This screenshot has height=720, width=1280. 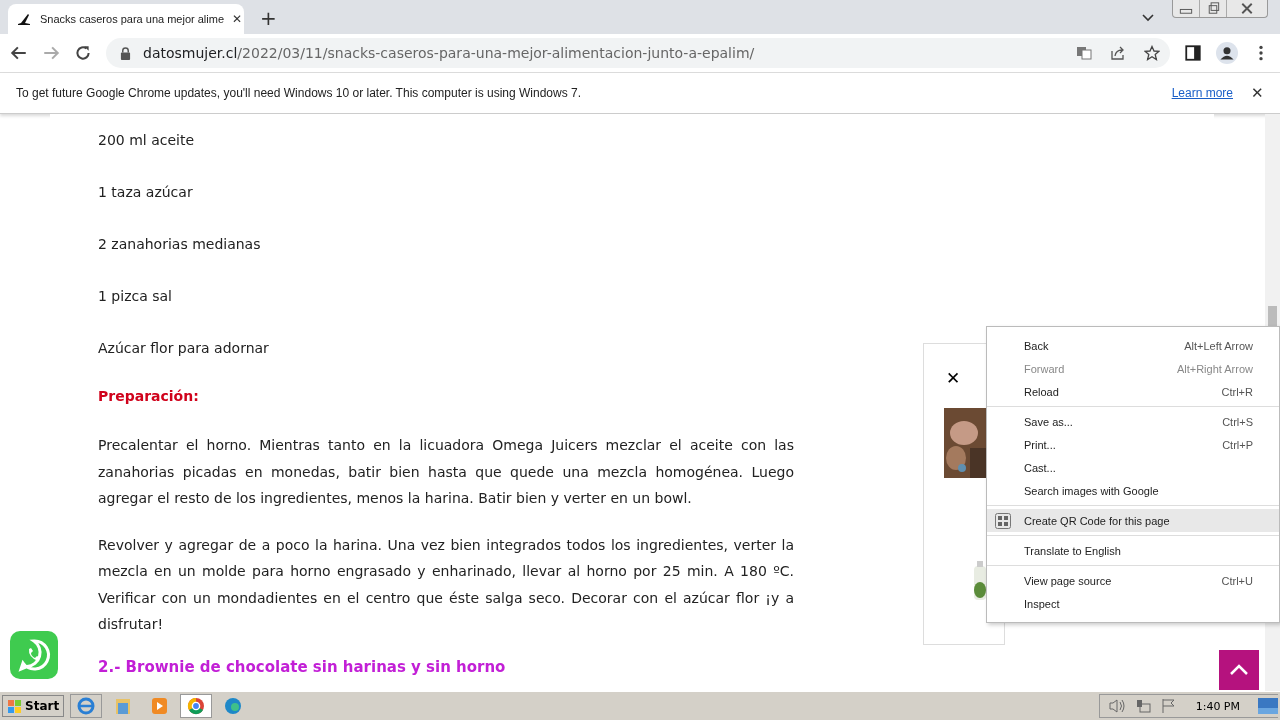 I want to click on scroll-to-top-button, so click(x=1239, y=670).